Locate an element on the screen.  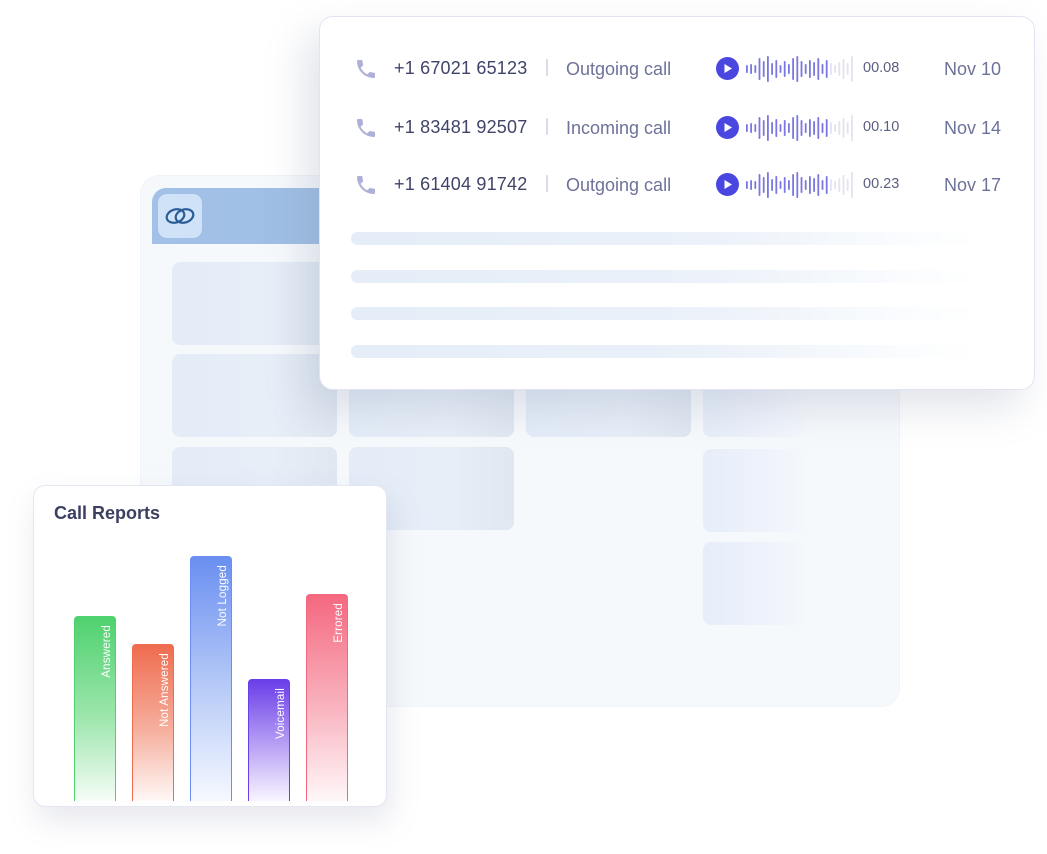
call-duration: 00.23 is located at coordinates (881, 184).